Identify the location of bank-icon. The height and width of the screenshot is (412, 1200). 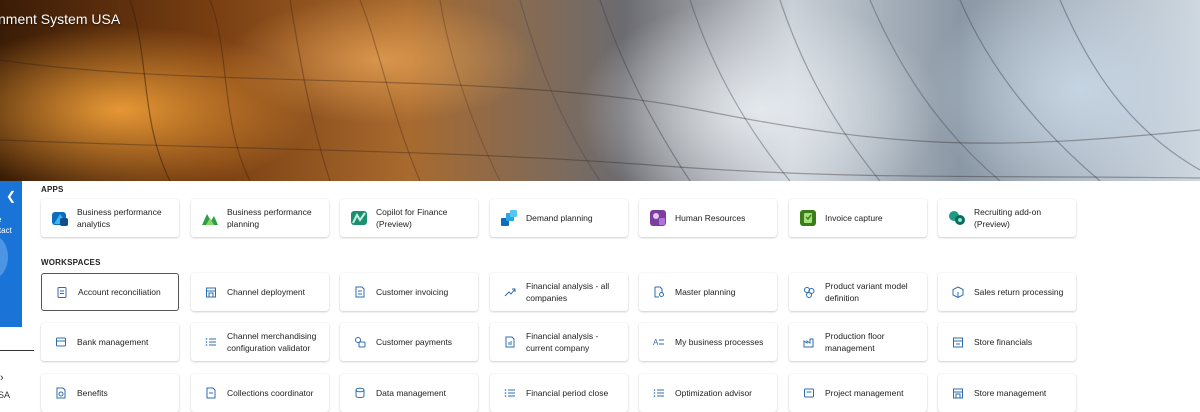
(61, 342).